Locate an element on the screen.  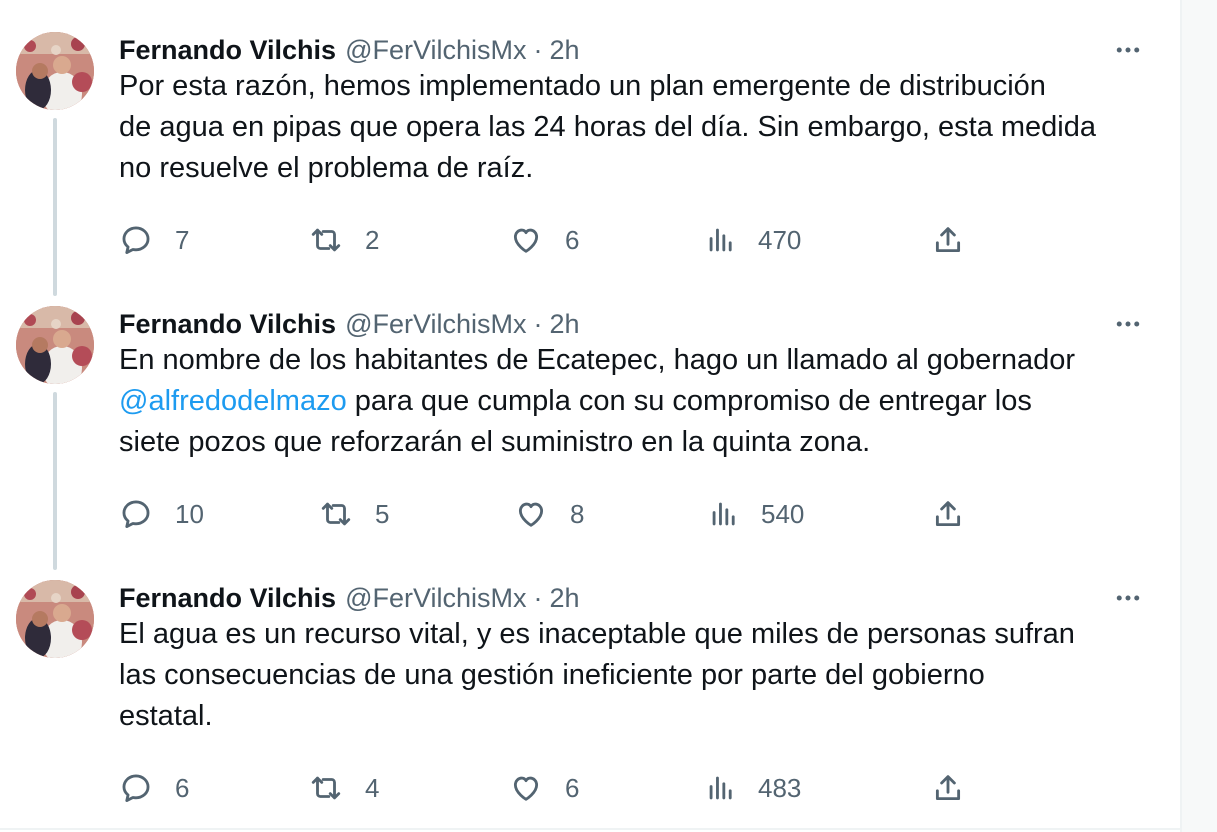
retweet-count: 2 is located at coordinates (372, 239).